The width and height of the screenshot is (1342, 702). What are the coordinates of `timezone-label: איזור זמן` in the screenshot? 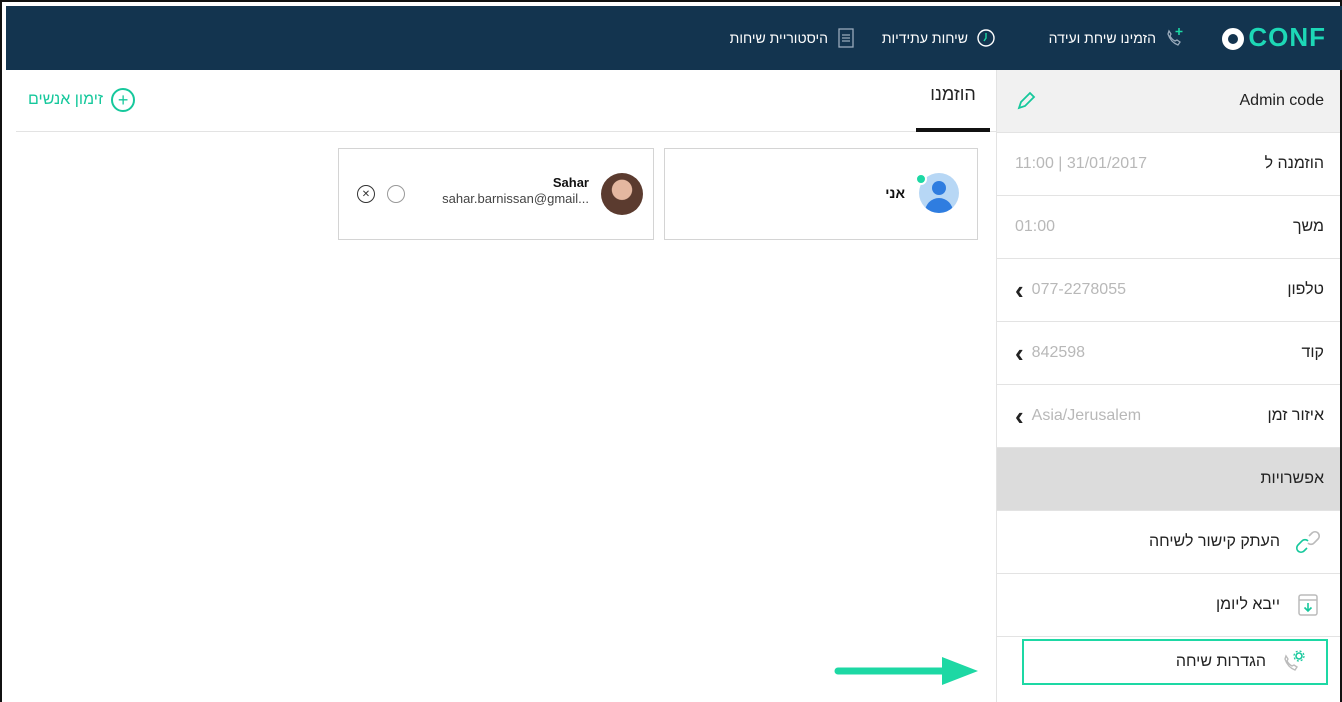 It's located at (1295, 415).